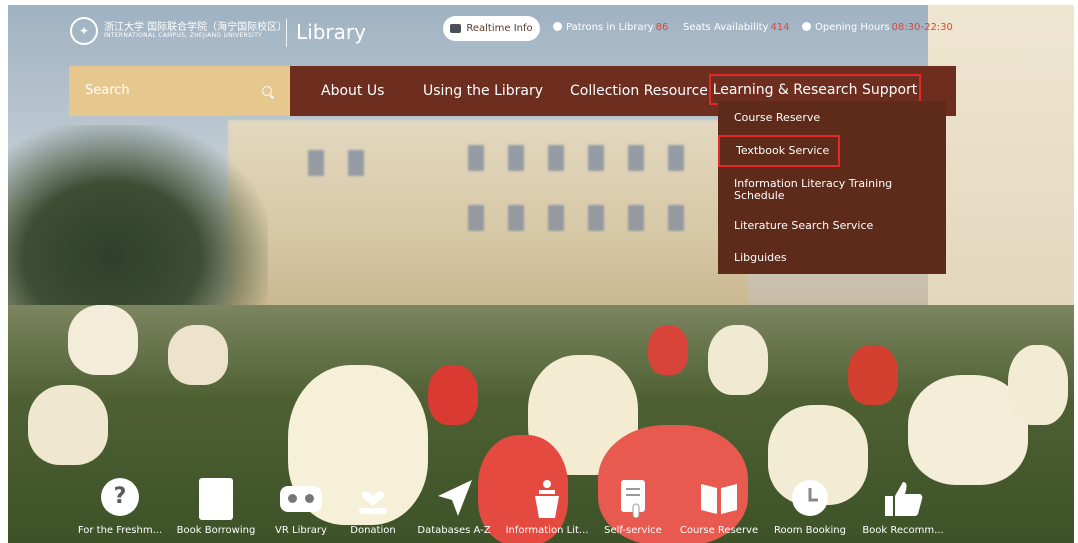 Image resolution: width=1078 pixels, height=543 pixels. What do you see at coordinates (1001, 165) in the screenshot?
I see `right-building` at bounding box center [1001, 165].